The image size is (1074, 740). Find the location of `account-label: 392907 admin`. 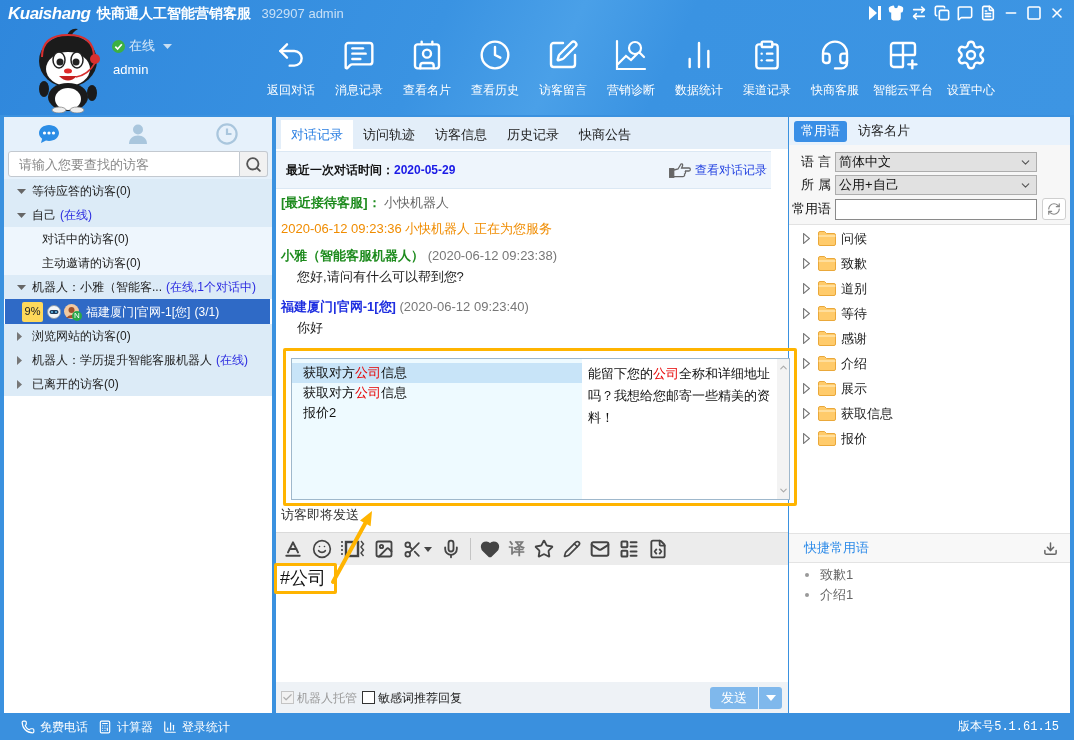

account-label: 392907 admin is located at coordinates (302, 13).